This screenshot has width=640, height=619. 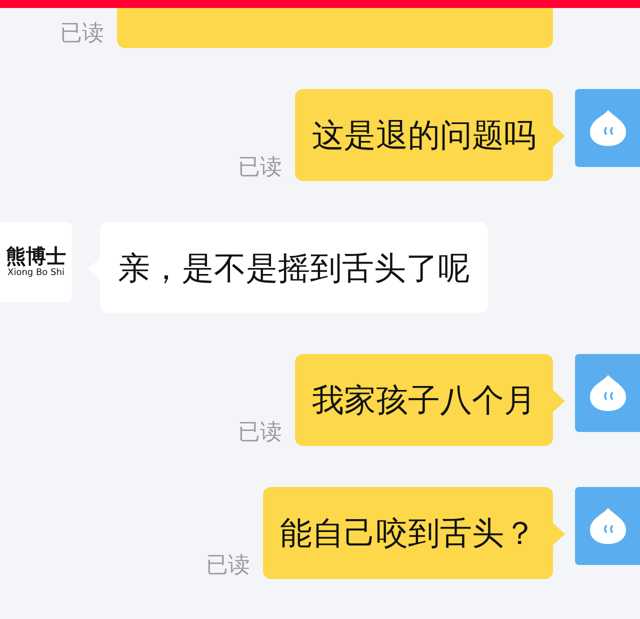 I want to click on shop-avatar: 熊博士 Xiong Bo Shi, so click(x=36, y=262).